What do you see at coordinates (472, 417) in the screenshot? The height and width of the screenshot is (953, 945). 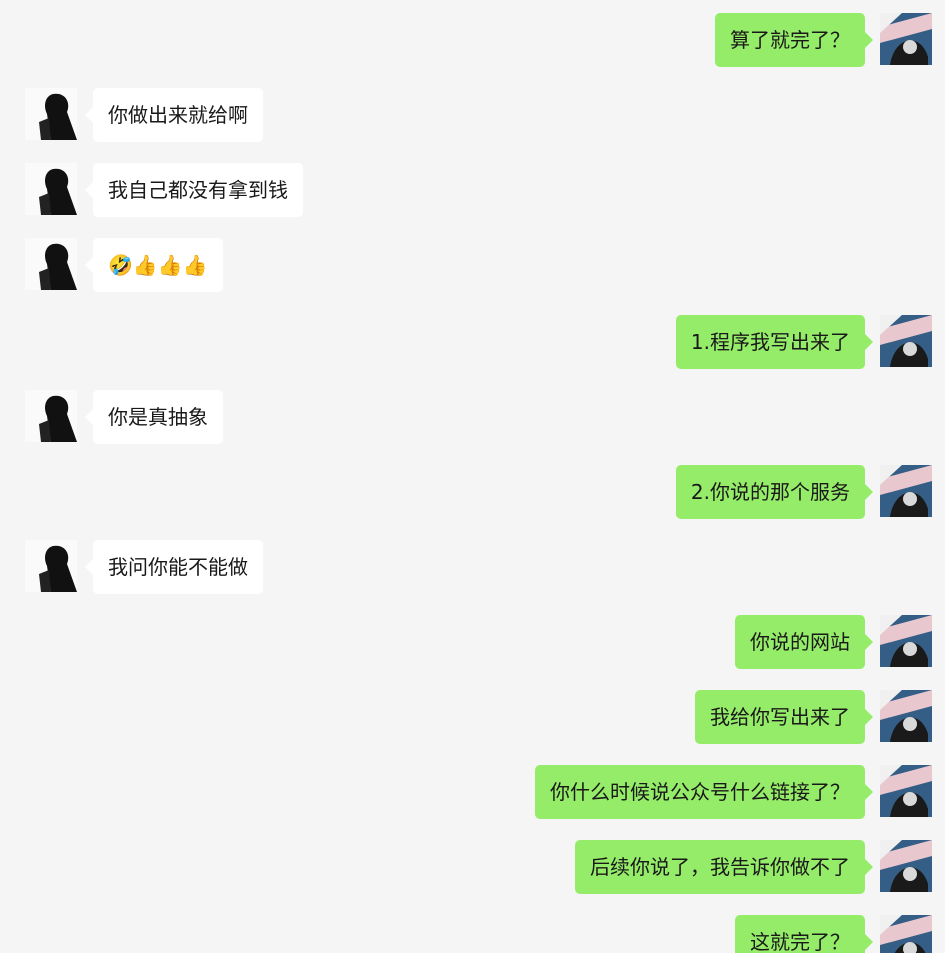 I see `message-row-received: 你是真抽象` at bounding box center [472, 417].